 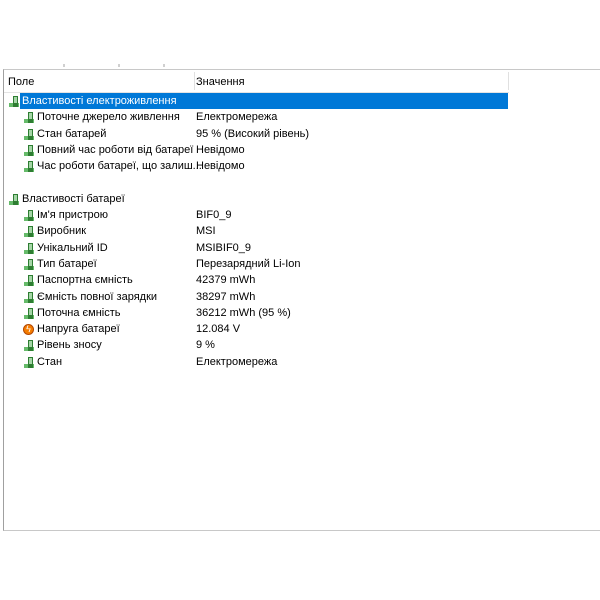 What do you see at coordinates (256, 329) in the screenshot?
I see `list-item: ϟ Напруга батареї 12.084 V` at bounding box center [256, 329].